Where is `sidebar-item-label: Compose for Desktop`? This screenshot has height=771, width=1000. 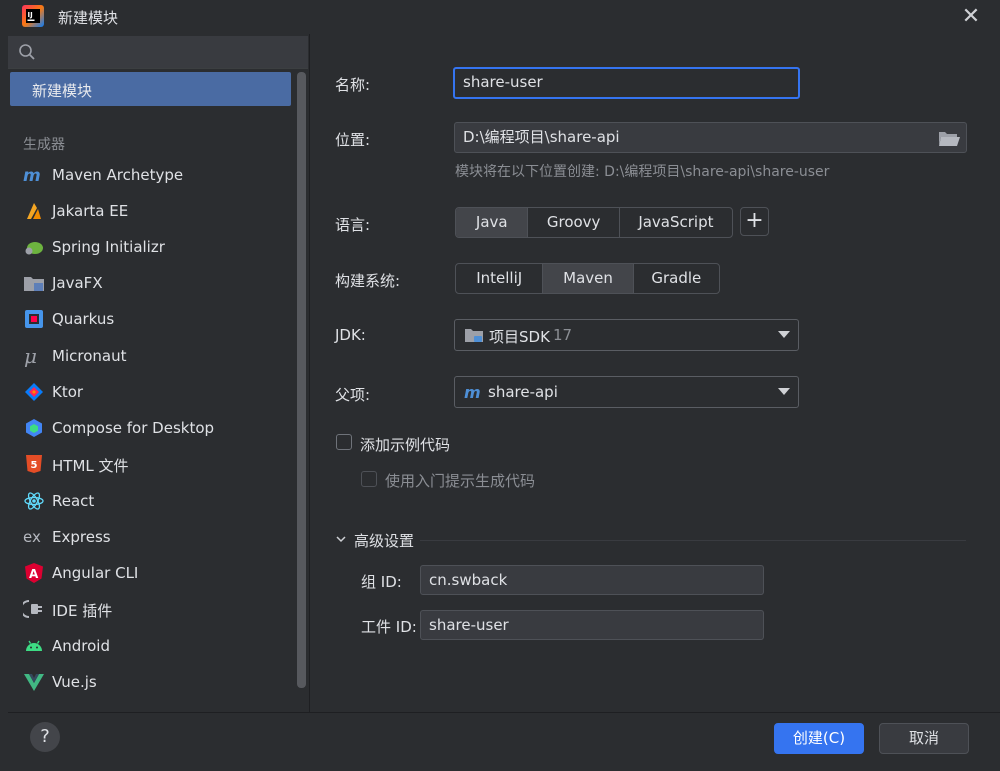 sidebar-item-label: Compose for Desktop is located at coordinates (133, 428).